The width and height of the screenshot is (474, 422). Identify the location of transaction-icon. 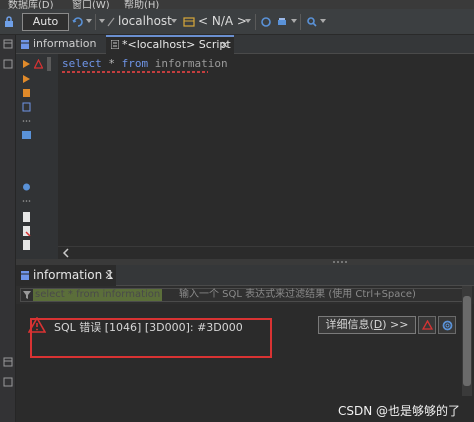
(78, 22).